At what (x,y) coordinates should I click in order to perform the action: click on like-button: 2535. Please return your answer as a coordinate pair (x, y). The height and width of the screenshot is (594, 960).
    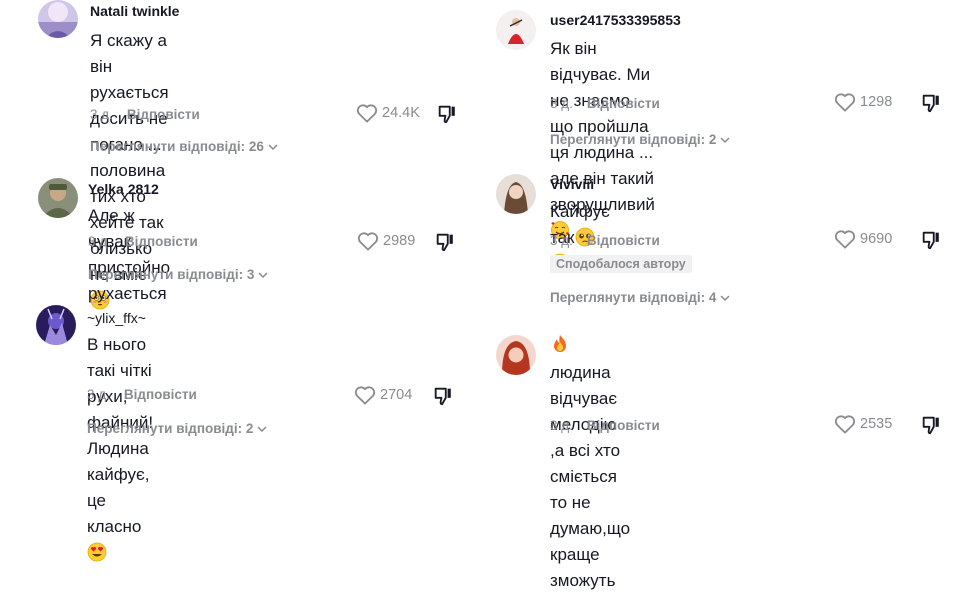
    Looking at the image, I should click on (863, 424).